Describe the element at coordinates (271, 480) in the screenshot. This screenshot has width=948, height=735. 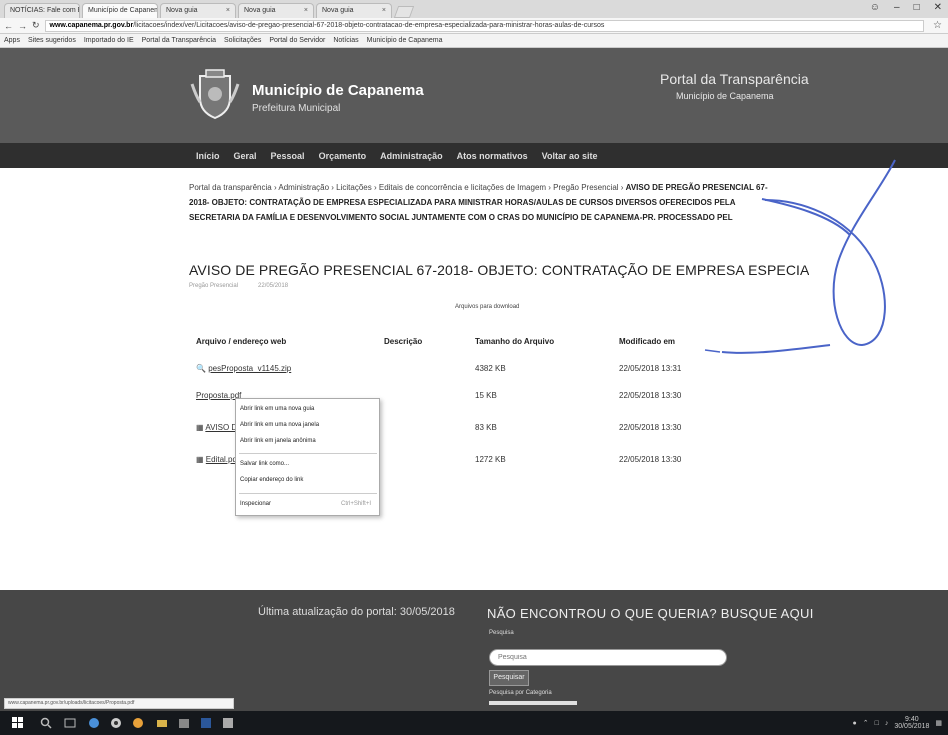
I see `ctx-copy-link: Copiar endereço do link` at that location.